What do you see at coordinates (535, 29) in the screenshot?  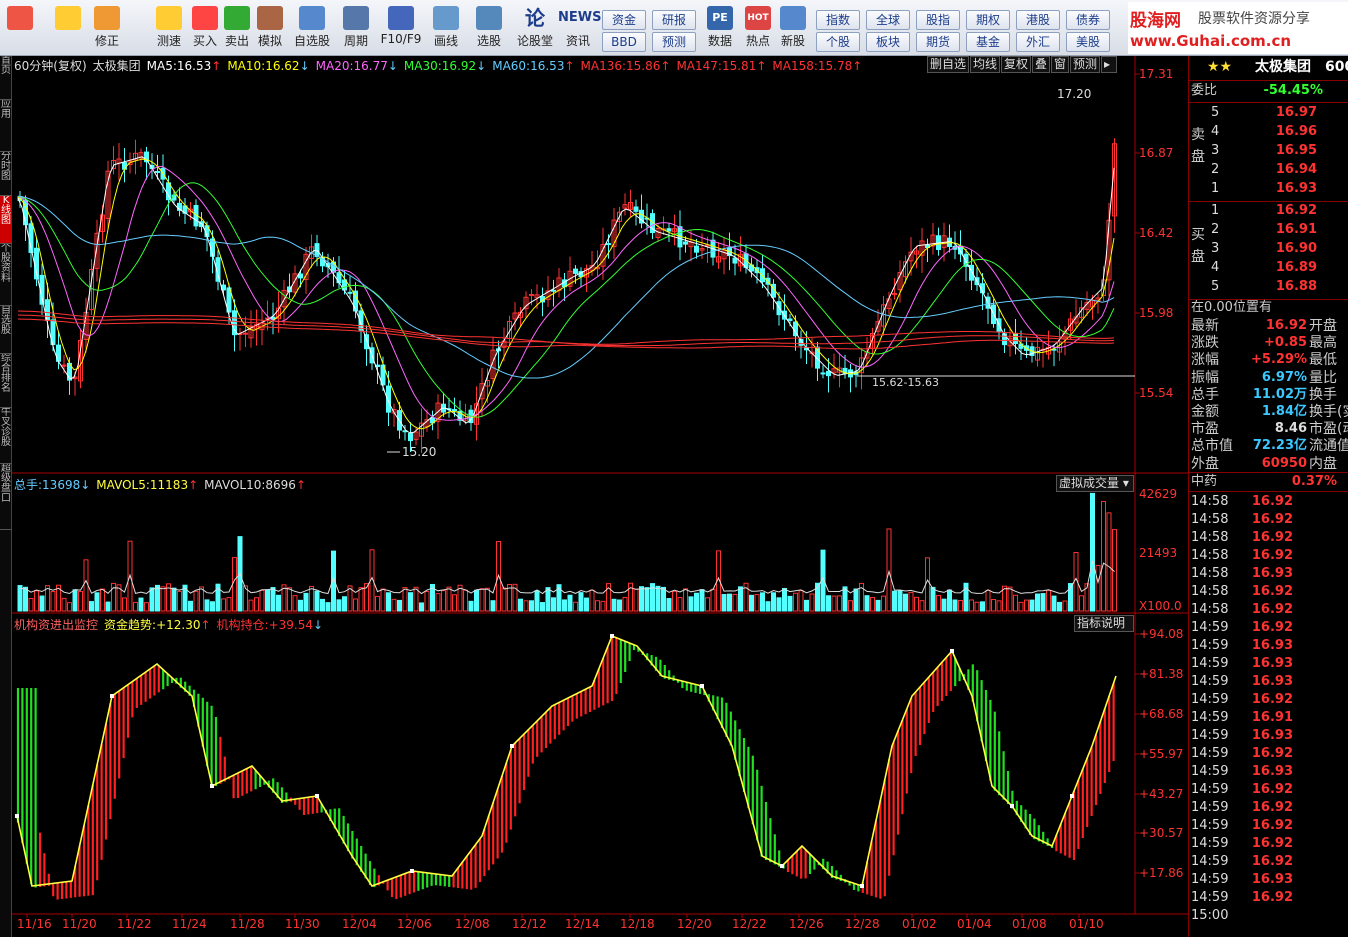 I see `toolbar-forum-button: 论论股堂` at bounding box center [535, 29].